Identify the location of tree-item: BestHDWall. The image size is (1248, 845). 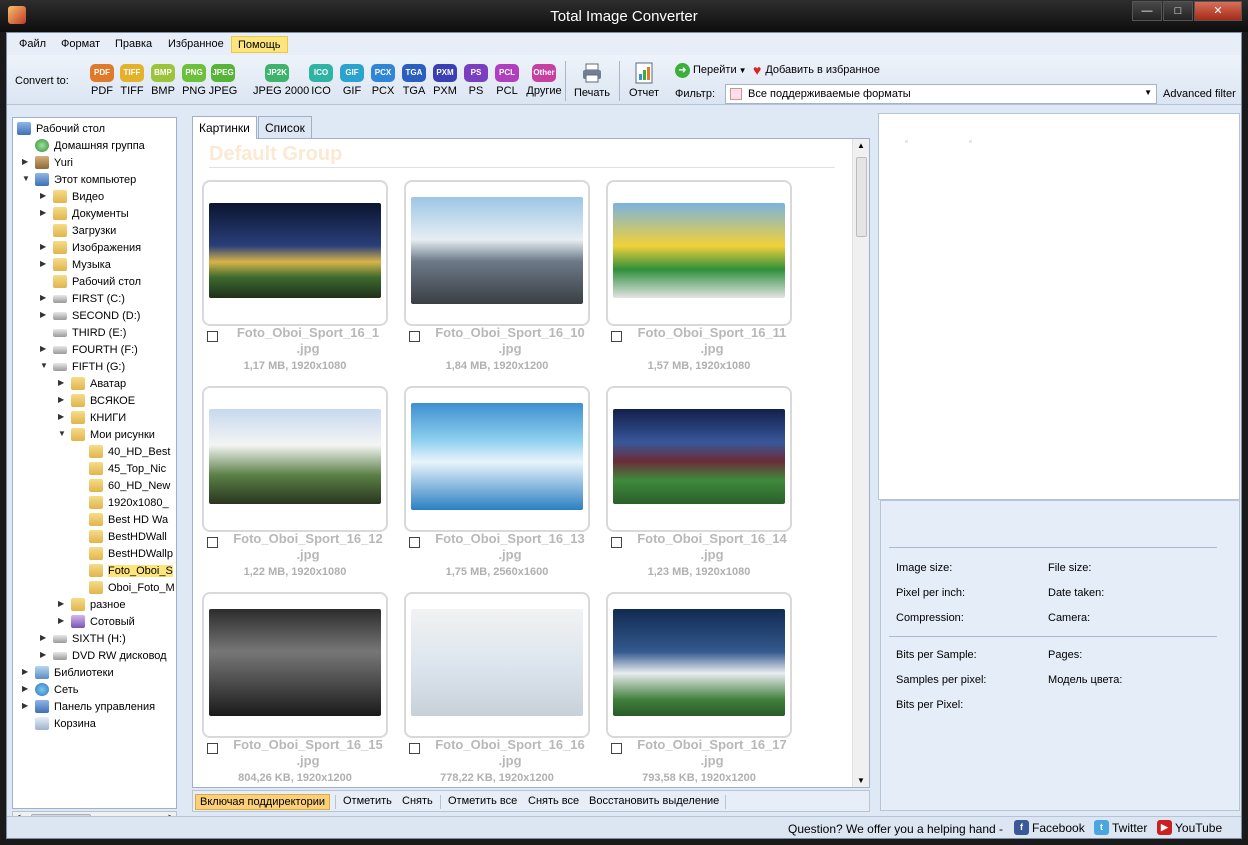
(94, 537).